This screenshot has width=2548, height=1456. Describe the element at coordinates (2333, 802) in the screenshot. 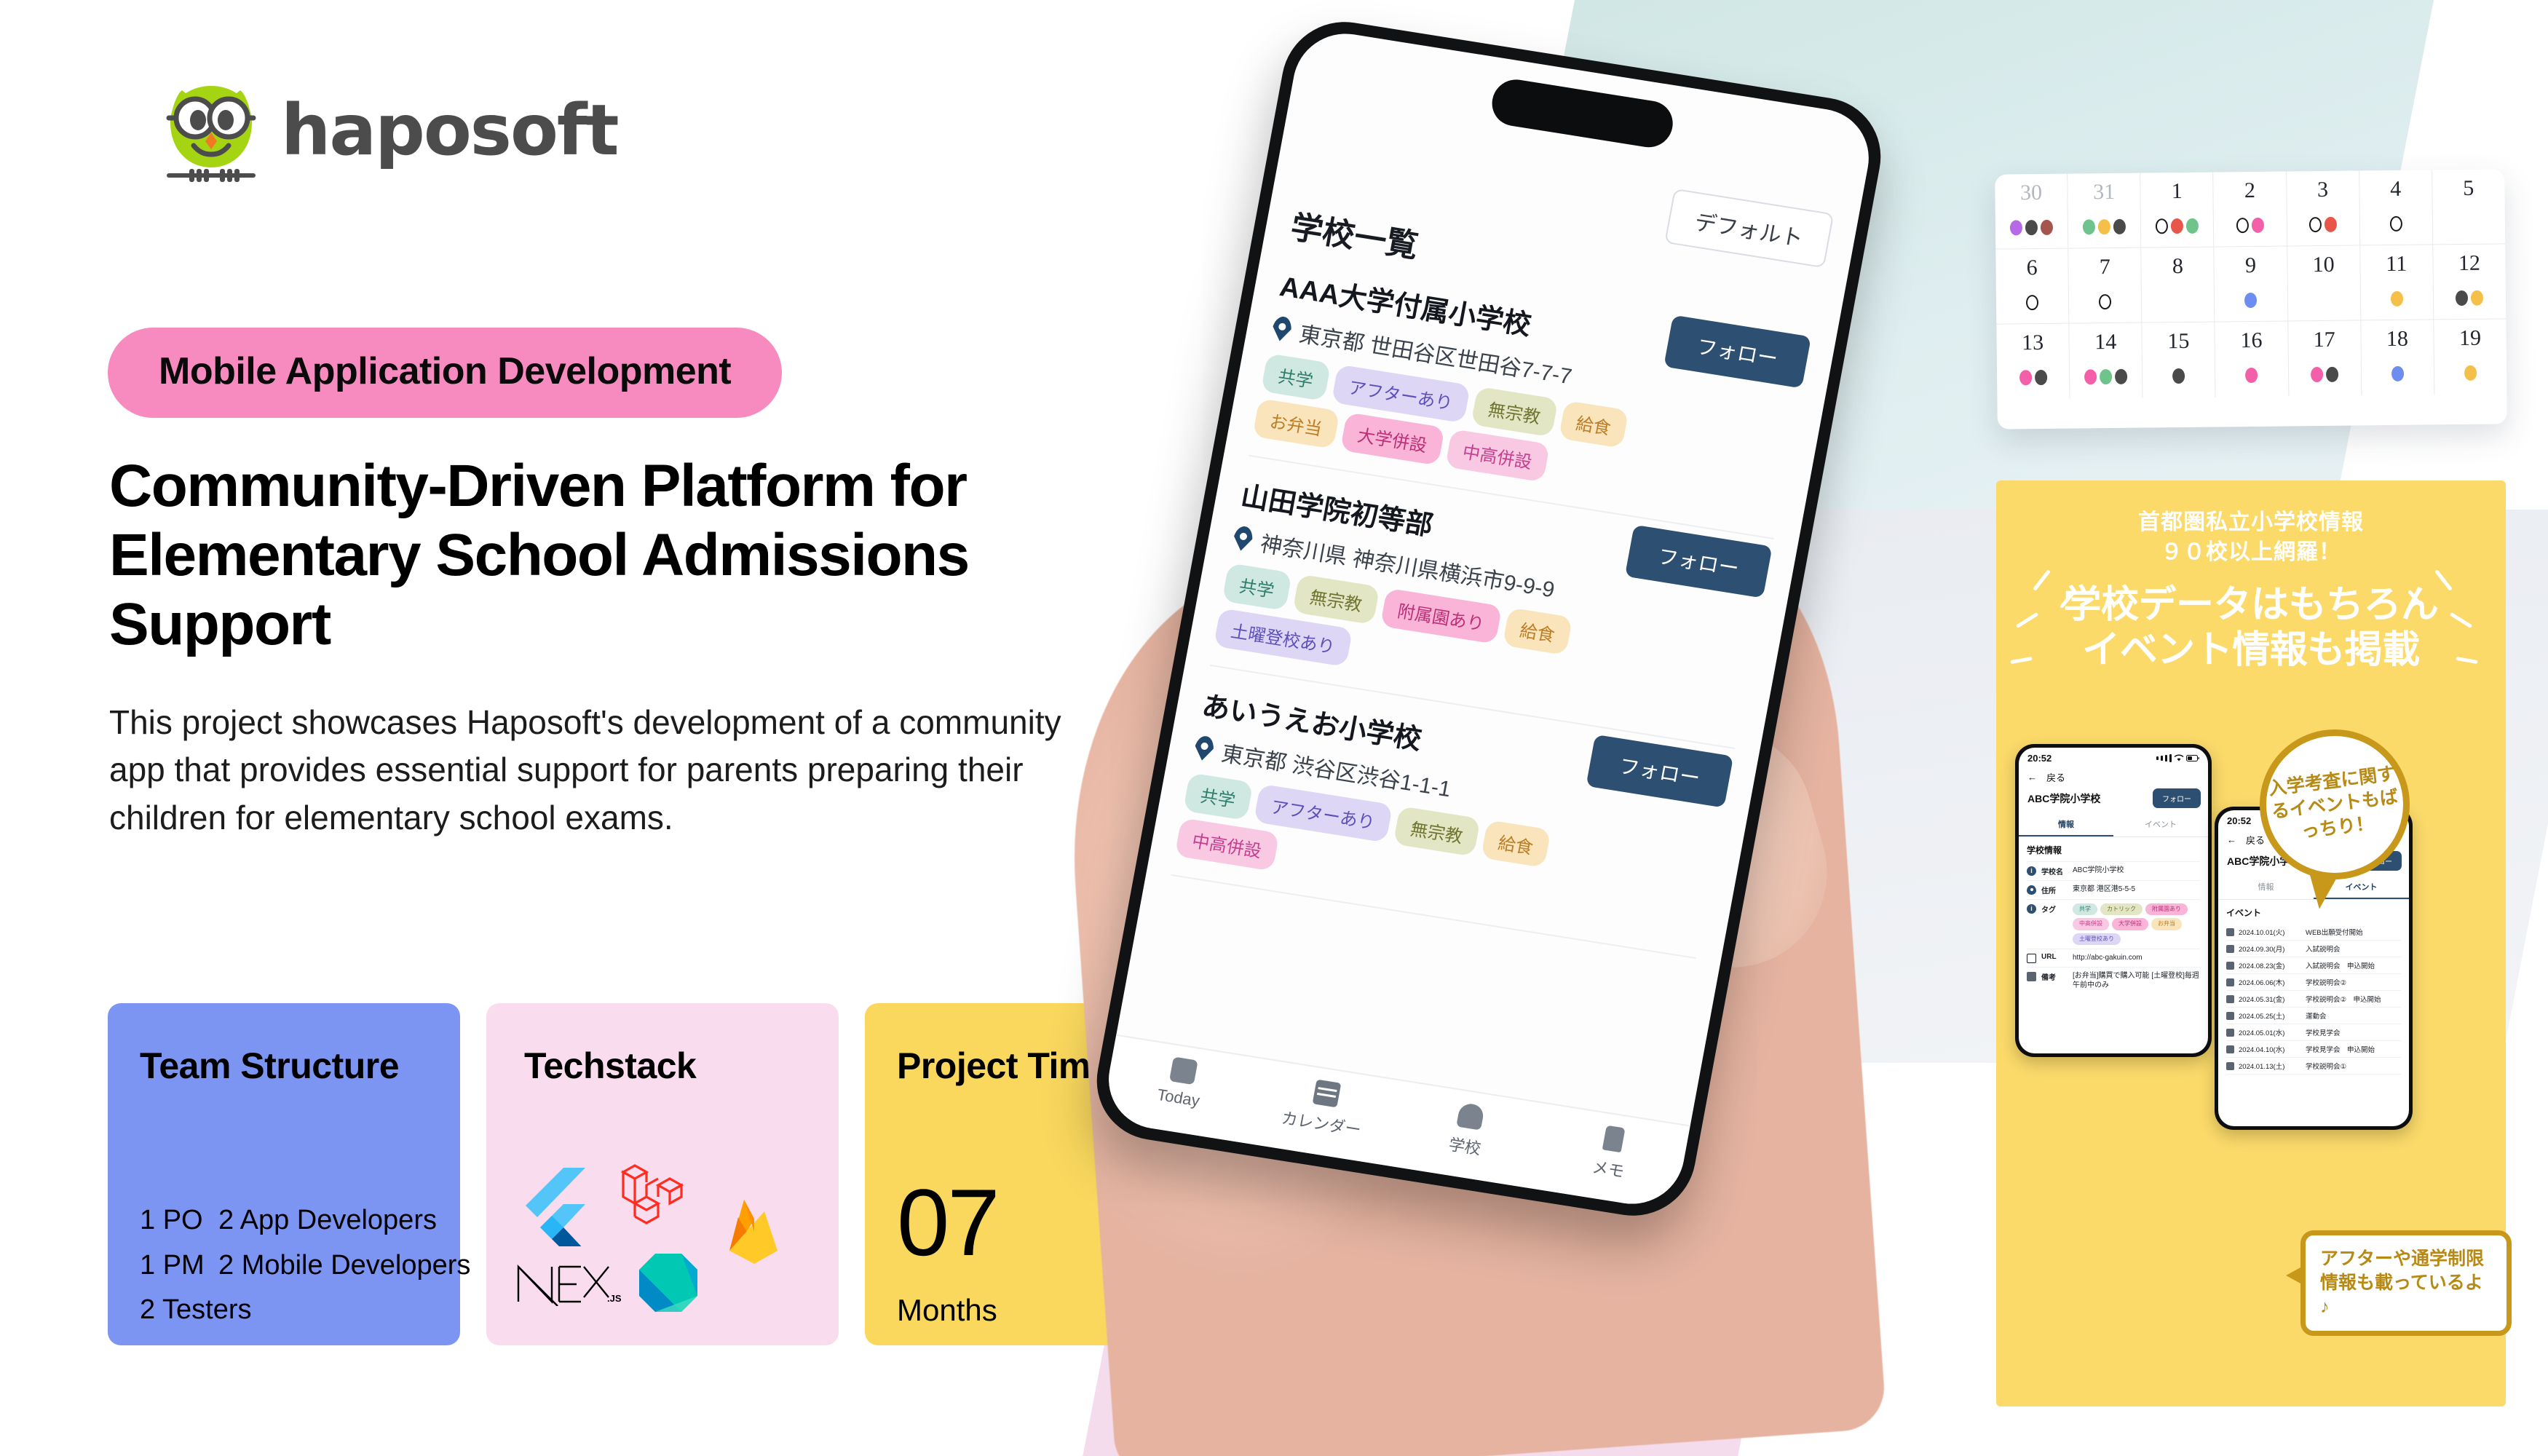

I see `promo-circle-bubble-text: 入学考査に関するイベントもばっちり！` at that location.